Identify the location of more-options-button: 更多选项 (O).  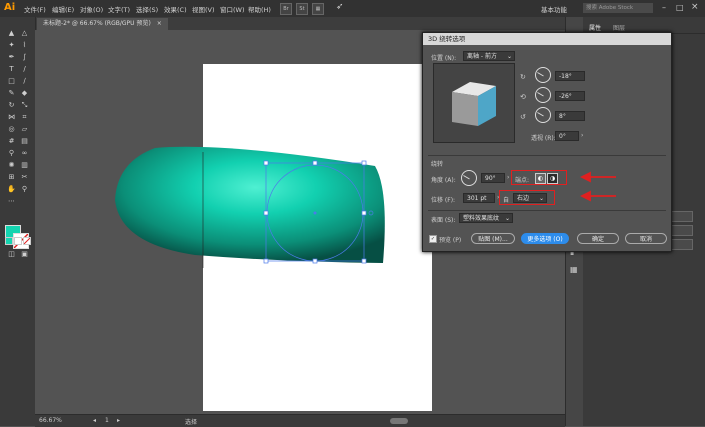
(545, 238).